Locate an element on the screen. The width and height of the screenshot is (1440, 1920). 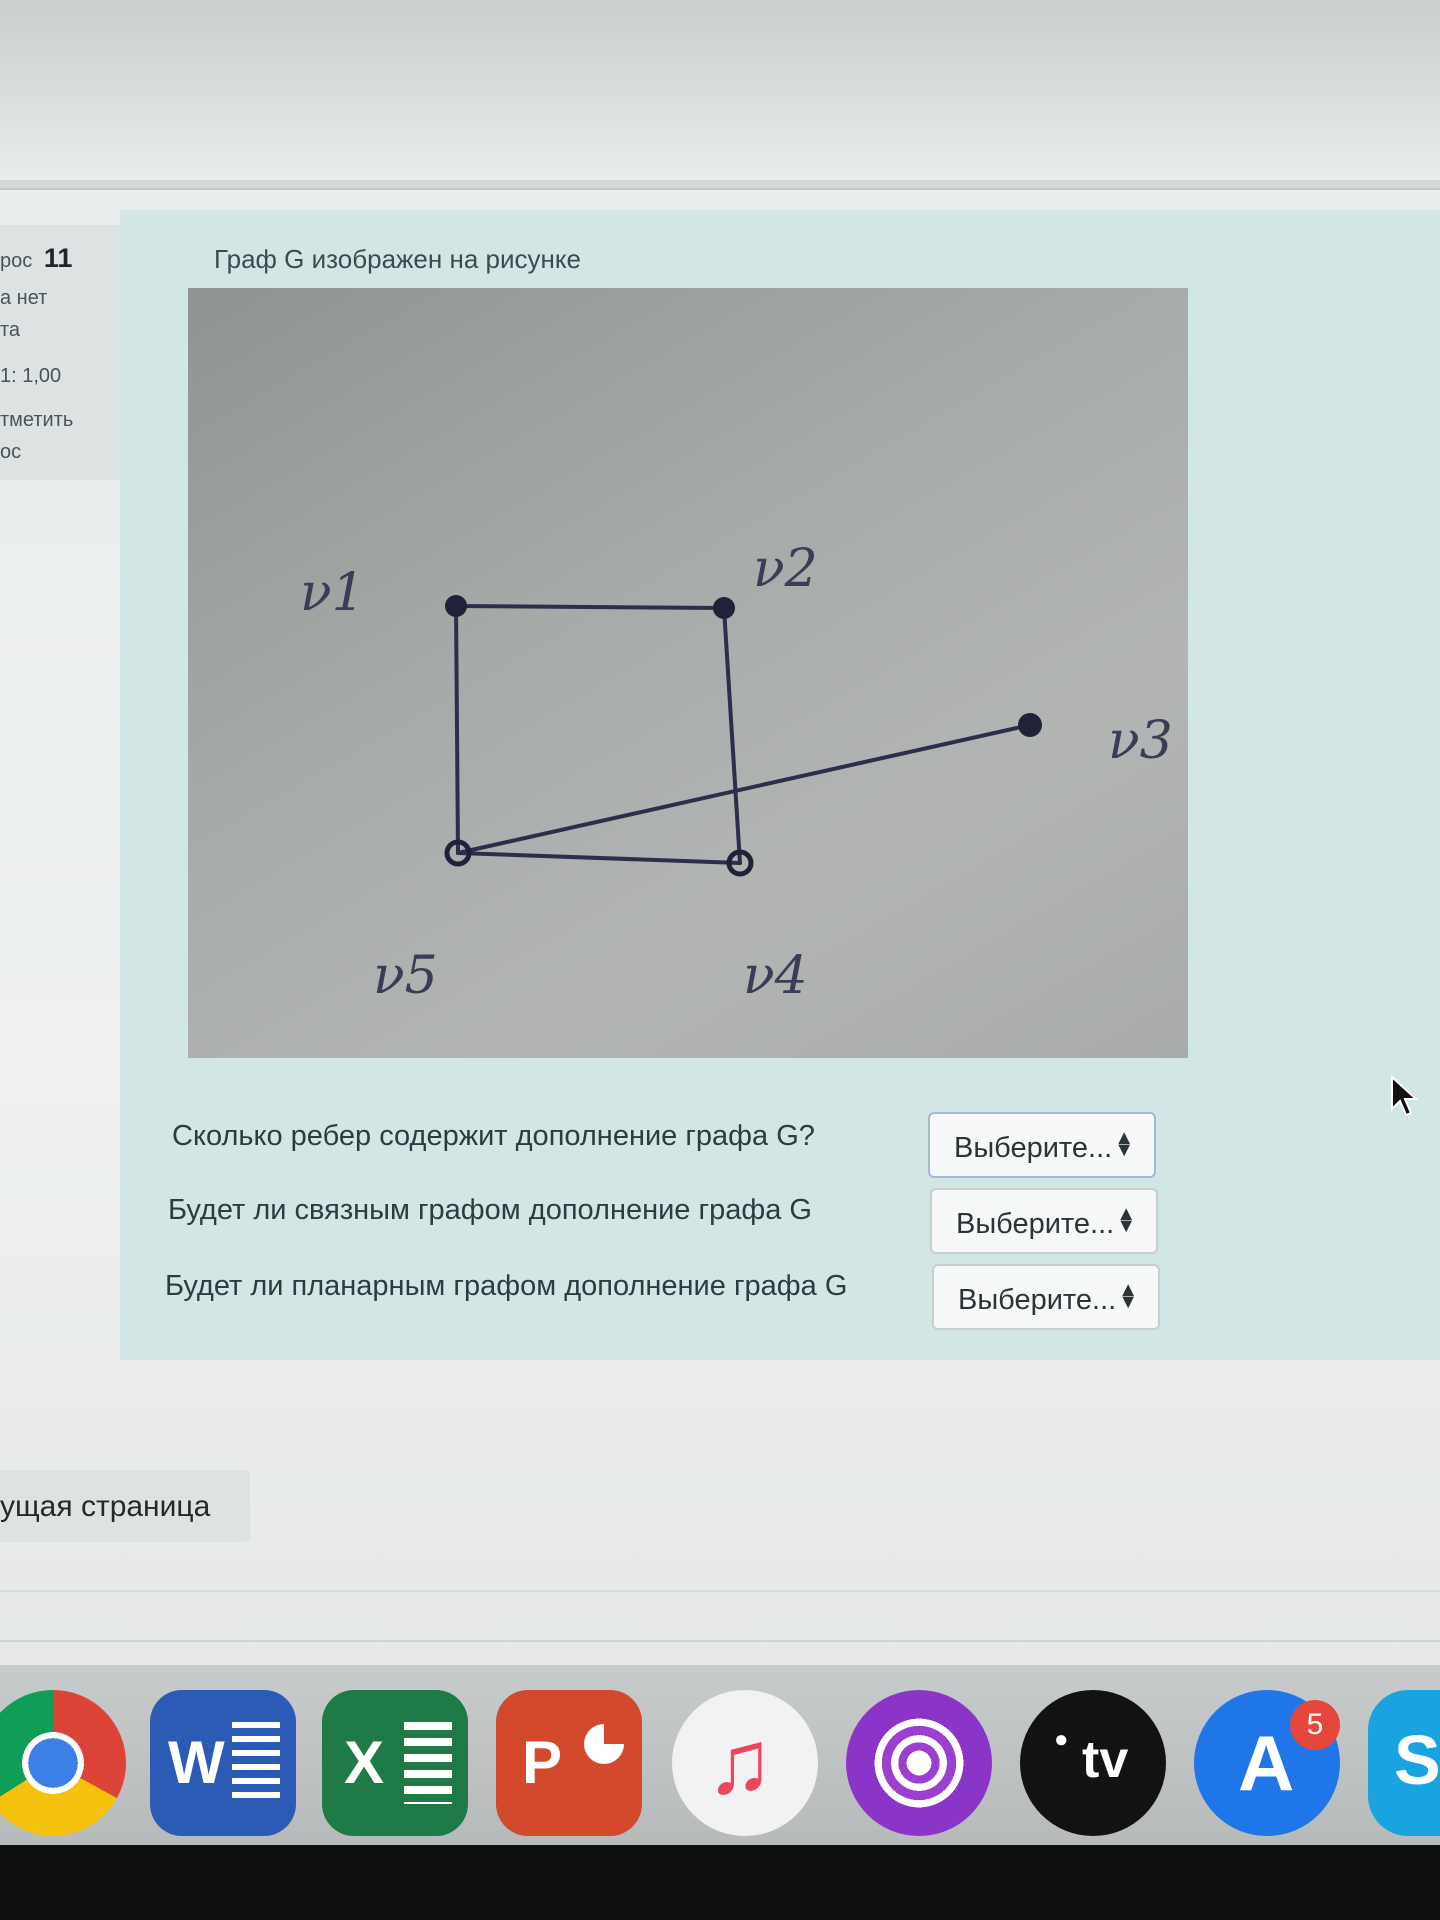
flag-question-link-line2: ос is located at coordinates (10, 452).